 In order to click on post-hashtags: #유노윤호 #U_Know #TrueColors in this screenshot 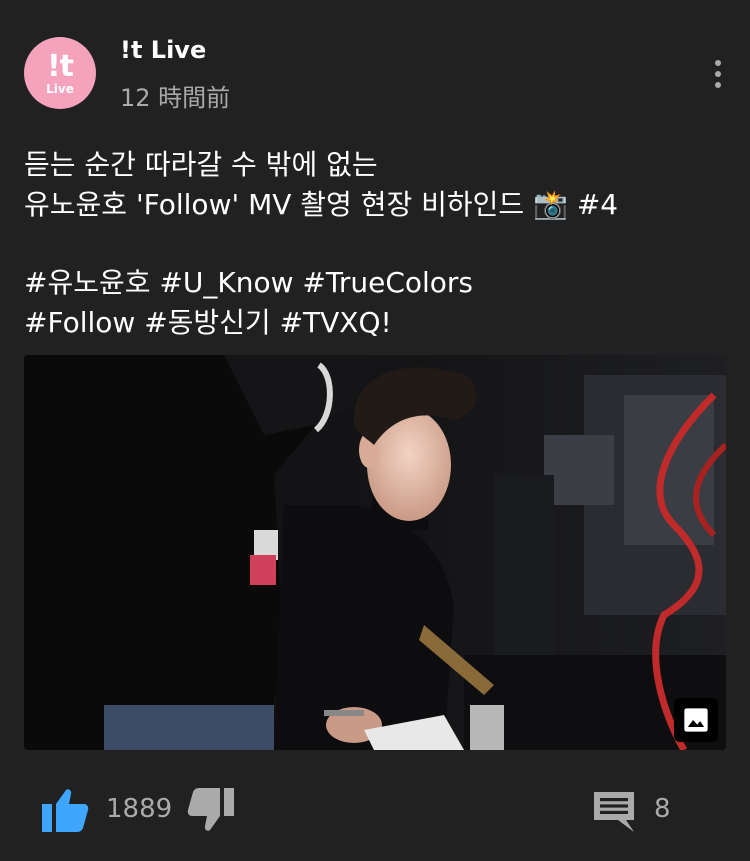, I will do `click(374, 283)`.